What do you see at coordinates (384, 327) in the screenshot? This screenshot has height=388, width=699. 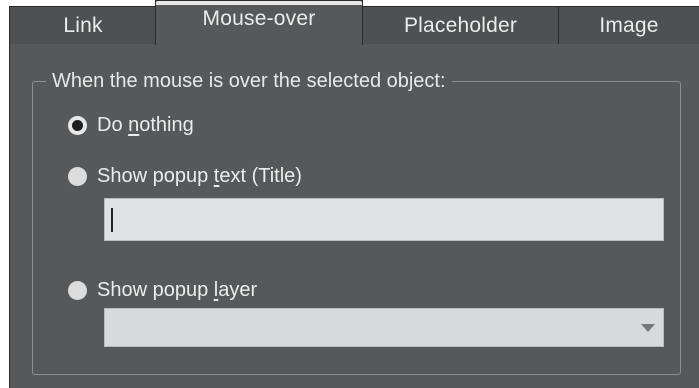 I see `popup-layer-select` at bounding box center [384, 327].